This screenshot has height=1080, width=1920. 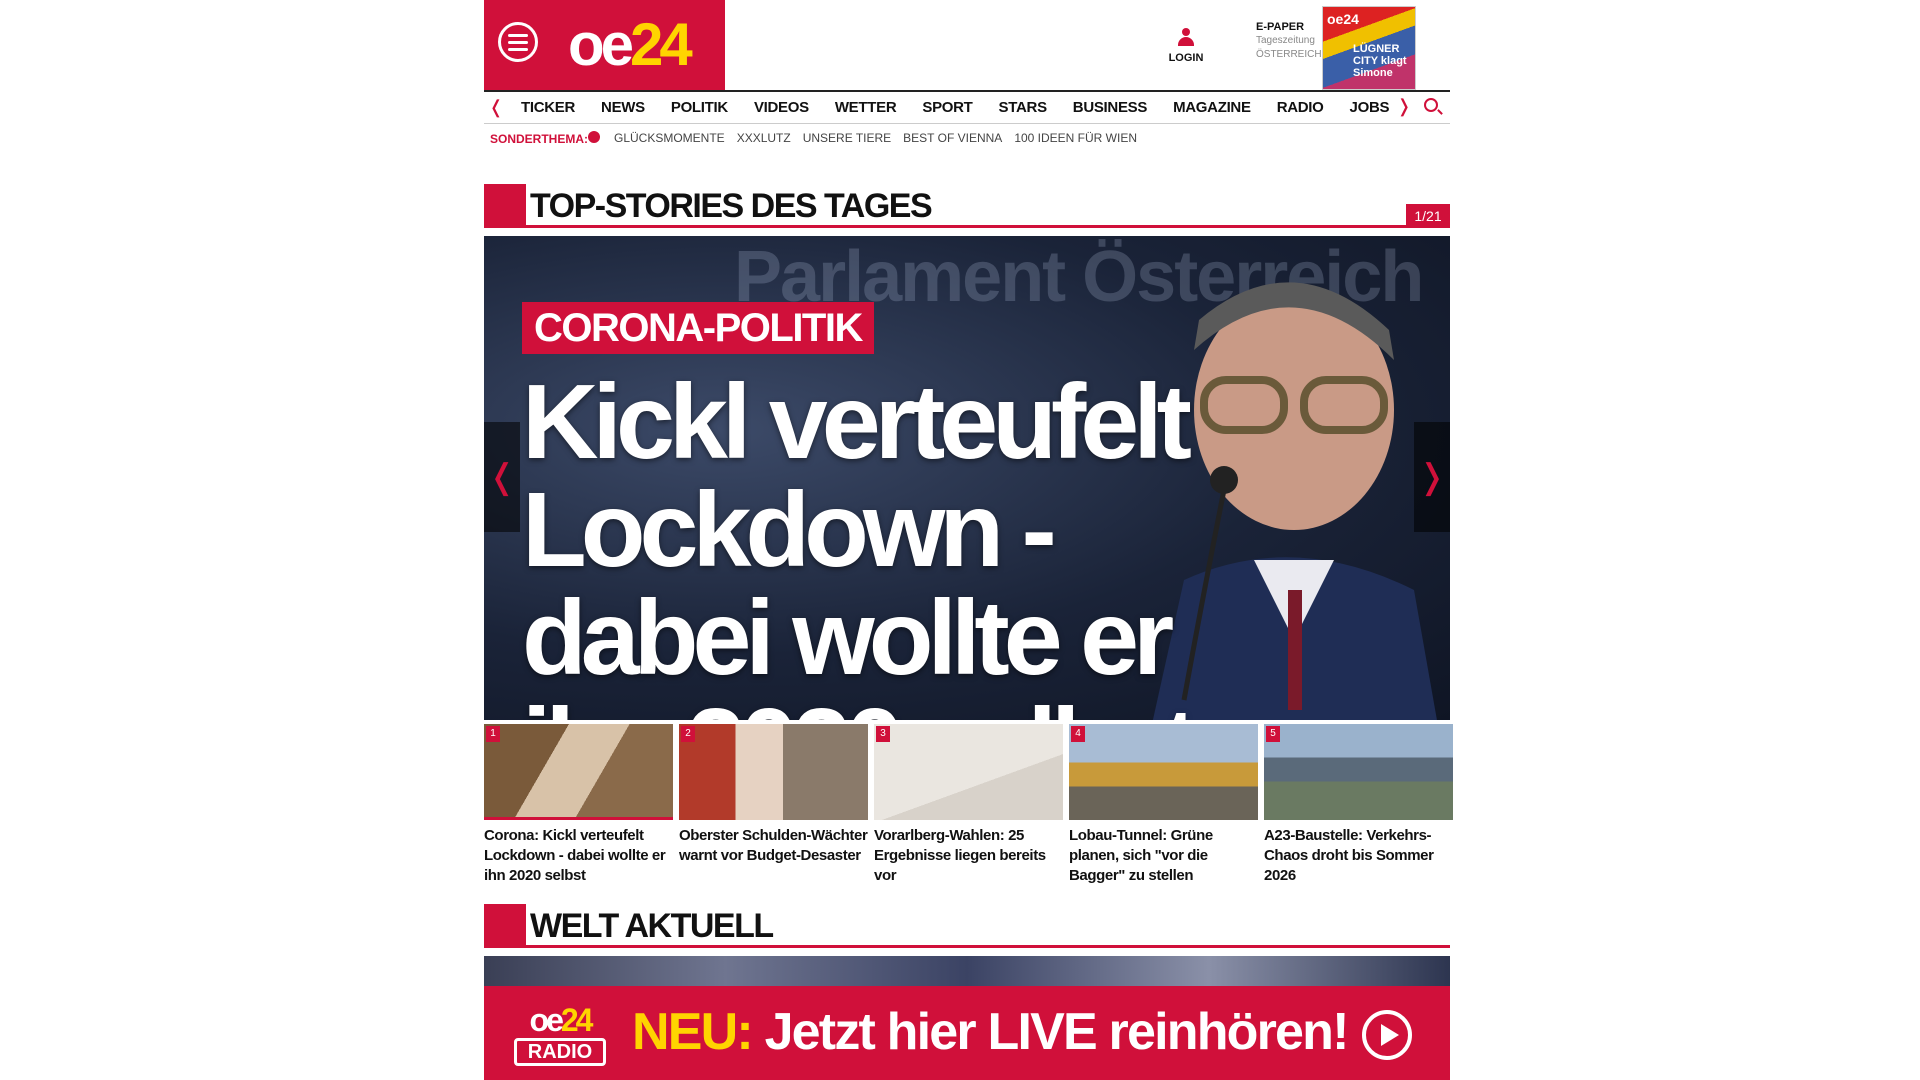 I want to click on subnav-item-100-ideen: 100 IDEEN FÜR WIEN, so click(x=1075, y=138).